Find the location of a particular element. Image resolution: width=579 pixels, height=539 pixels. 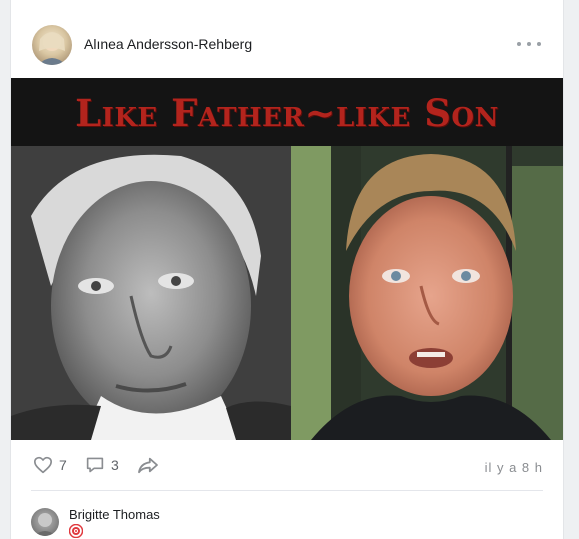

commenter-avatar-image is located at coordinates (45, 524).